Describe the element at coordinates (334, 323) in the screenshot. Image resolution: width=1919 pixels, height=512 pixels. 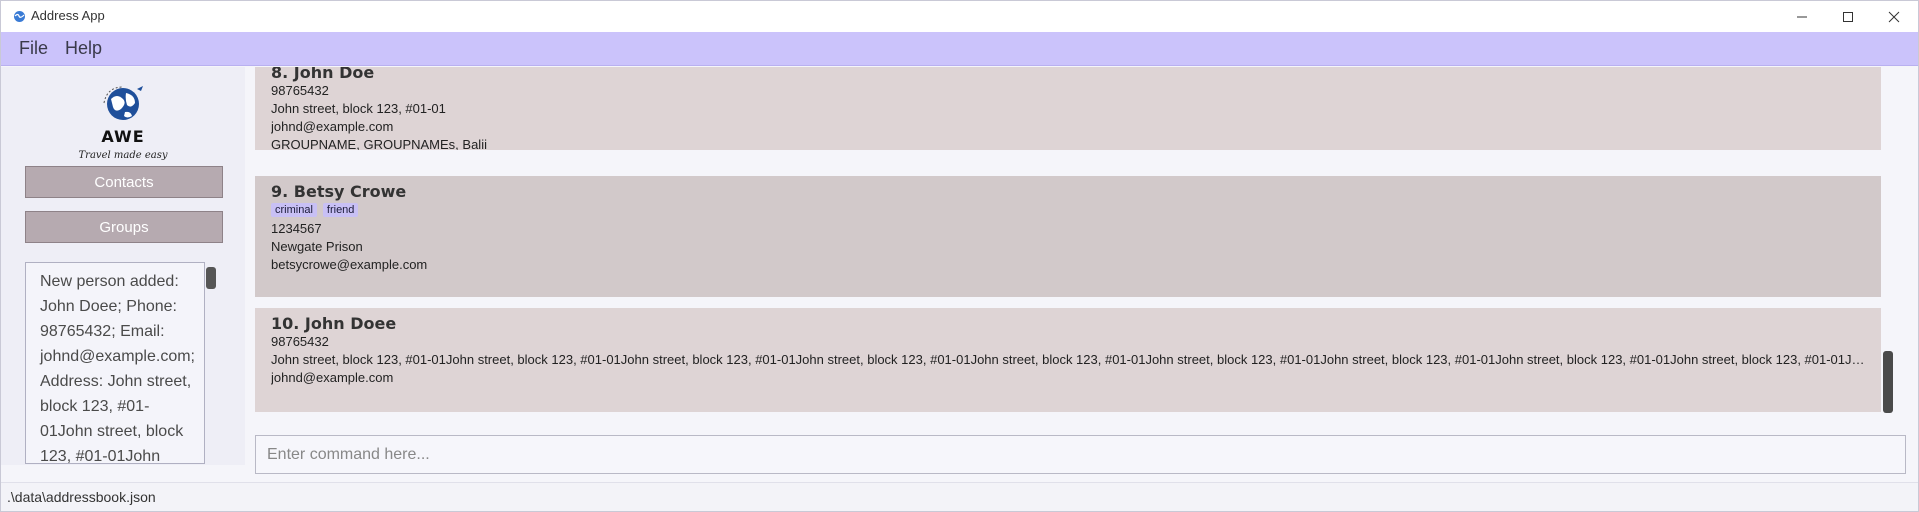
I see `person-name: 10. John Doee` at that location.